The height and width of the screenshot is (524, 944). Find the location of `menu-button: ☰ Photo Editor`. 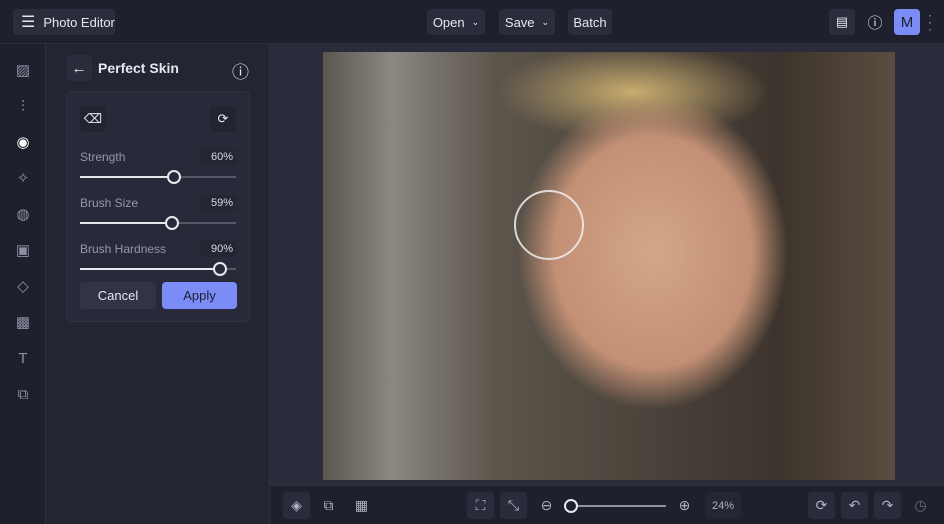

menu-button: ☰ Photo Editor is located at coordinates (64, 22).